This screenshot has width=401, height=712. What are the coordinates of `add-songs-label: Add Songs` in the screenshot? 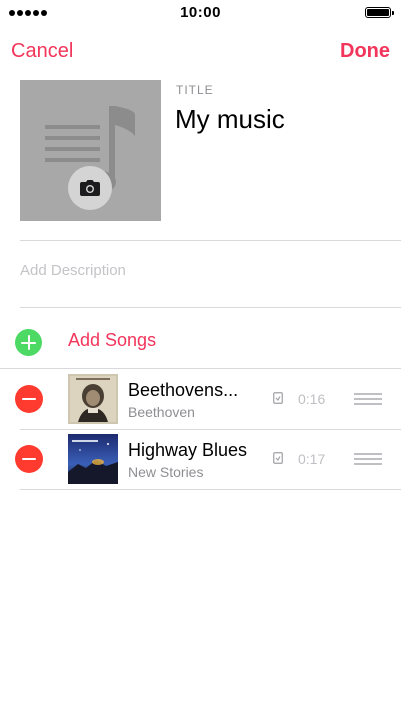 It's located at (112, 340).